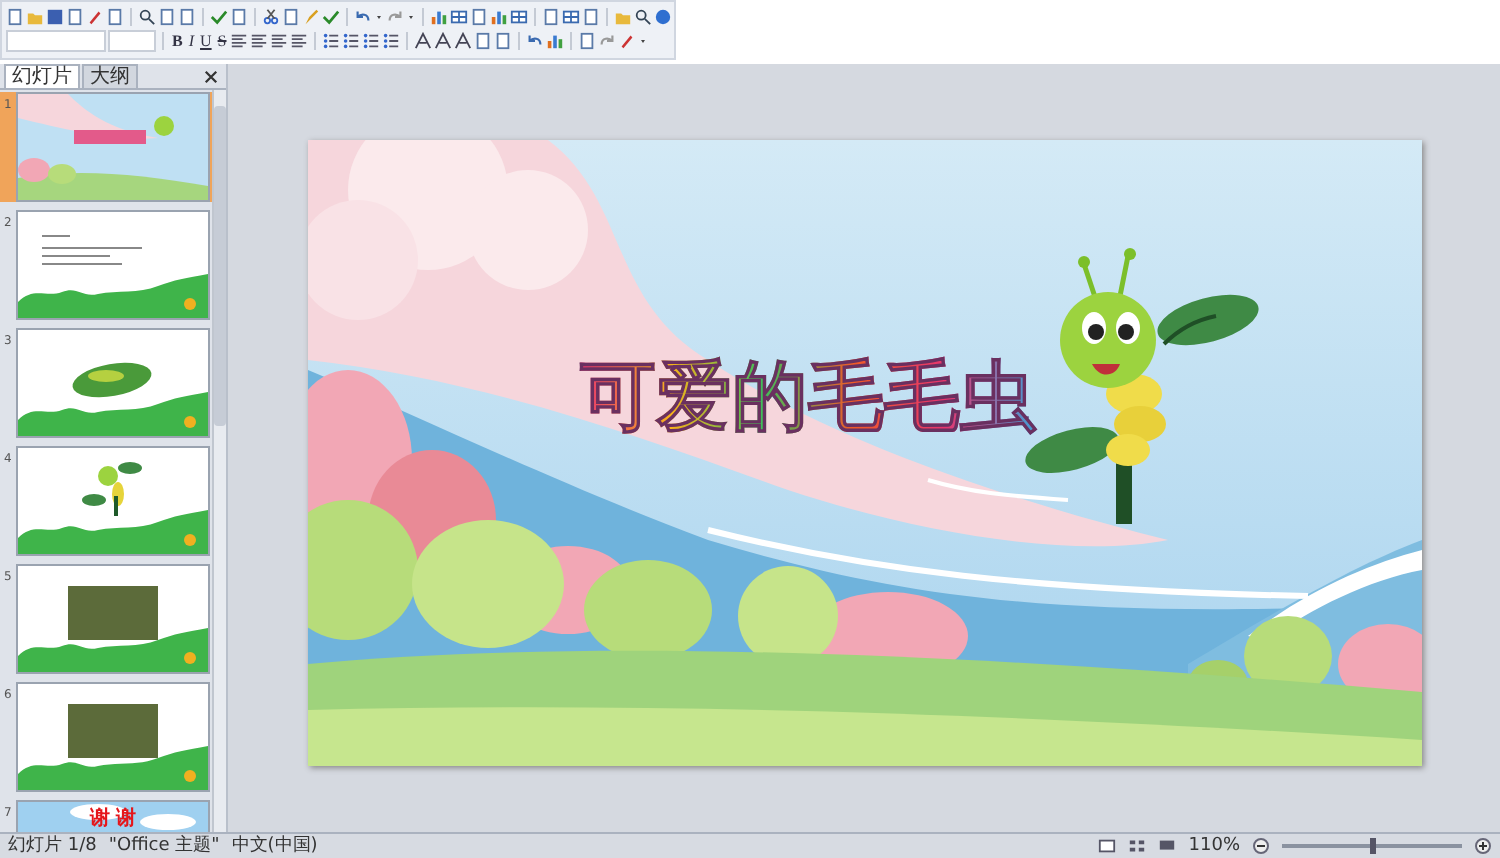 This screenshot has width=1500, height=858. I want to click on close-icon, so click(211, 76).